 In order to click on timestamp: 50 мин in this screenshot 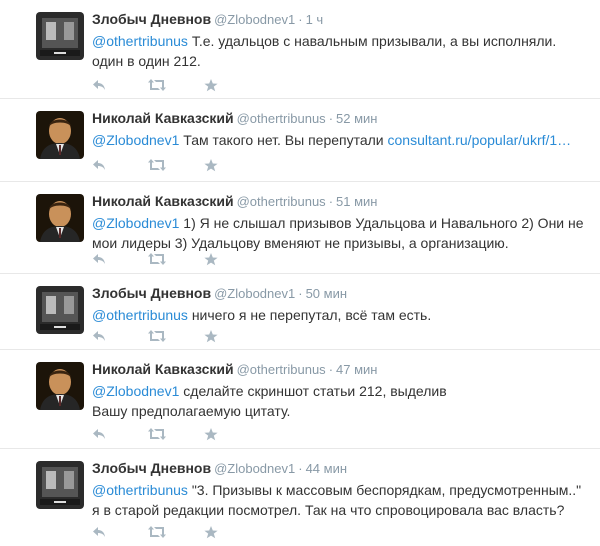, I will do `click(326, 293)`.